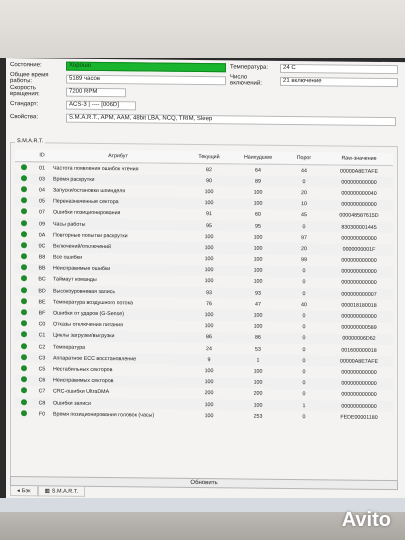  I want to click on features-label: Свойства:, so click(24, 117).